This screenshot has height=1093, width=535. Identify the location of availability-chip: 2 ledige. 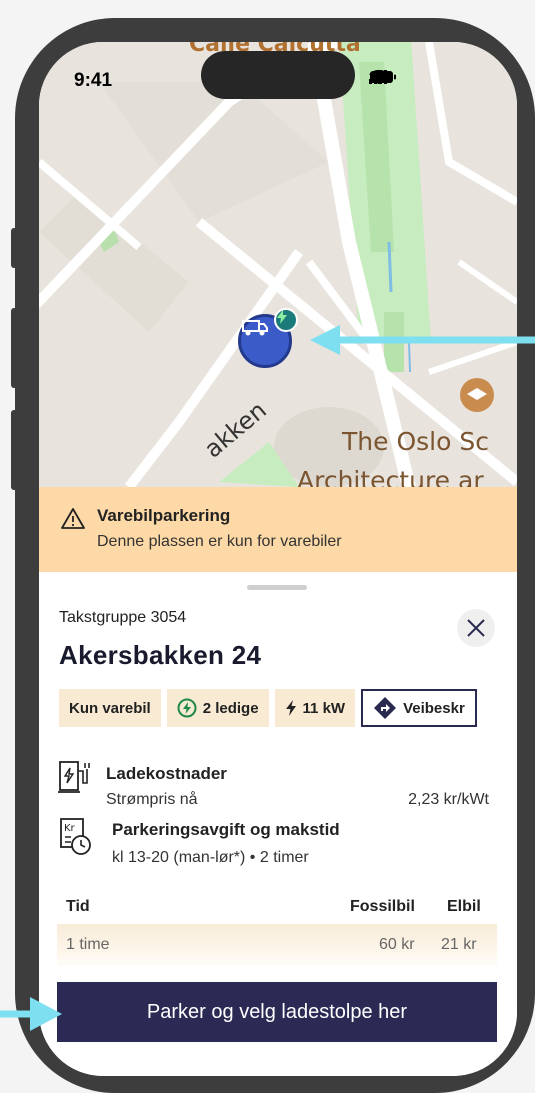
(217, 708).